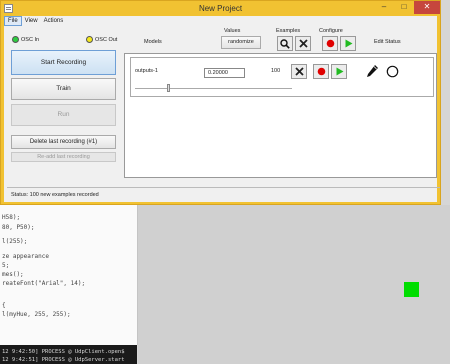 This screenshot has height=364, width=450. What do you see at coordinates (106, 40) in the screenshot?
I see `osc-out-label: OSC Out` at bounding box center [106, 40].